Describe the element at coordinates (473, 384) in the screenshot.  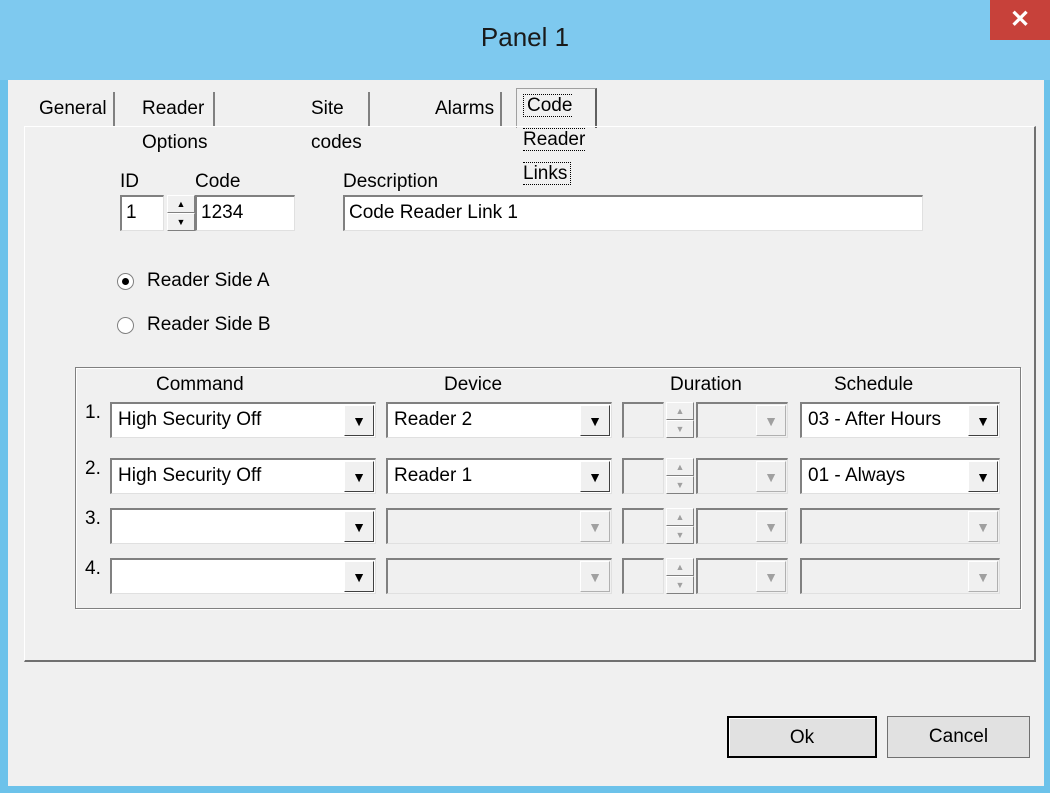
I see `device-header: Device` at that location.